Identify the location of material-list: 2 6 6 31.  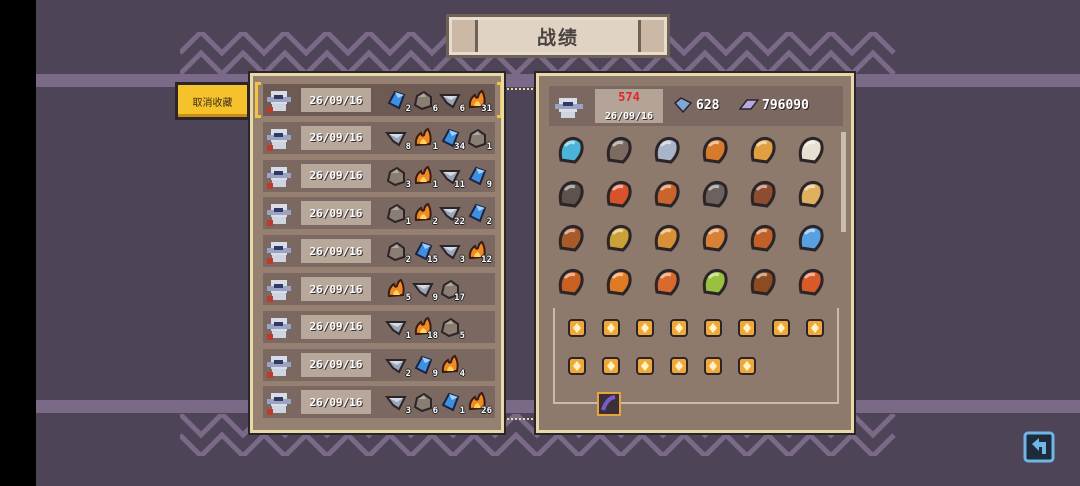
(438, 101).